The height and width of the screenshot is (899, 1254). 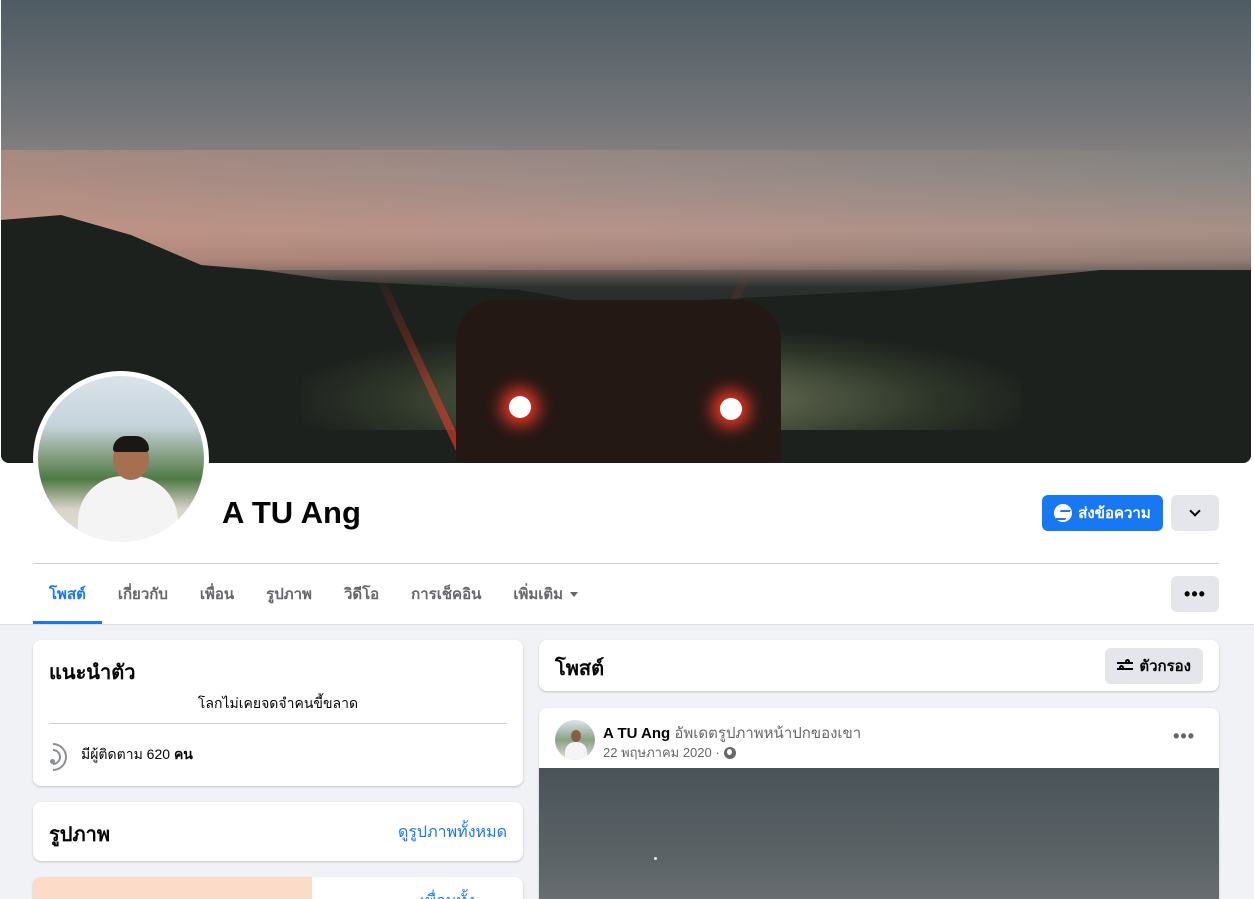 What do you see at coordinates (80, 835) in the screenshot?
I see `photos-title: รูปภาพ` at bounding box center [80, 835].